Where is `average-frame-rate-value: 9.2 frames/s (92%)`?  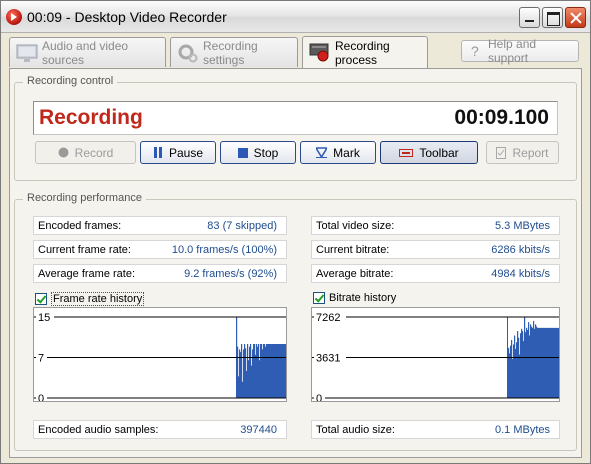
average-frame-rate-value: 9.2 frames/s (92%) is located at coordinates (230, 274).